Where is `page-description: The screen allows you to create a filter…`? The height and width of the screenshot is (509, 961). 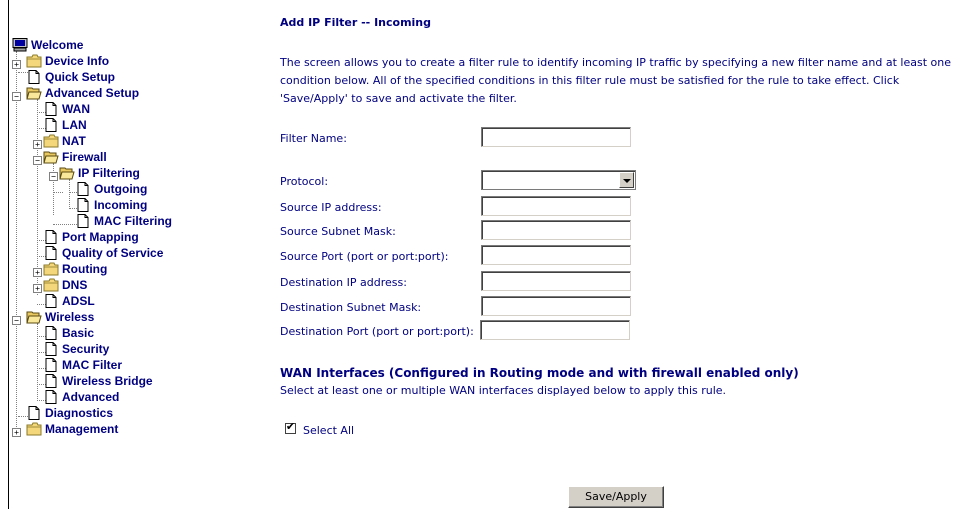 page-description: The screen allows you to create a filter… is located at coordinates (615, 80).